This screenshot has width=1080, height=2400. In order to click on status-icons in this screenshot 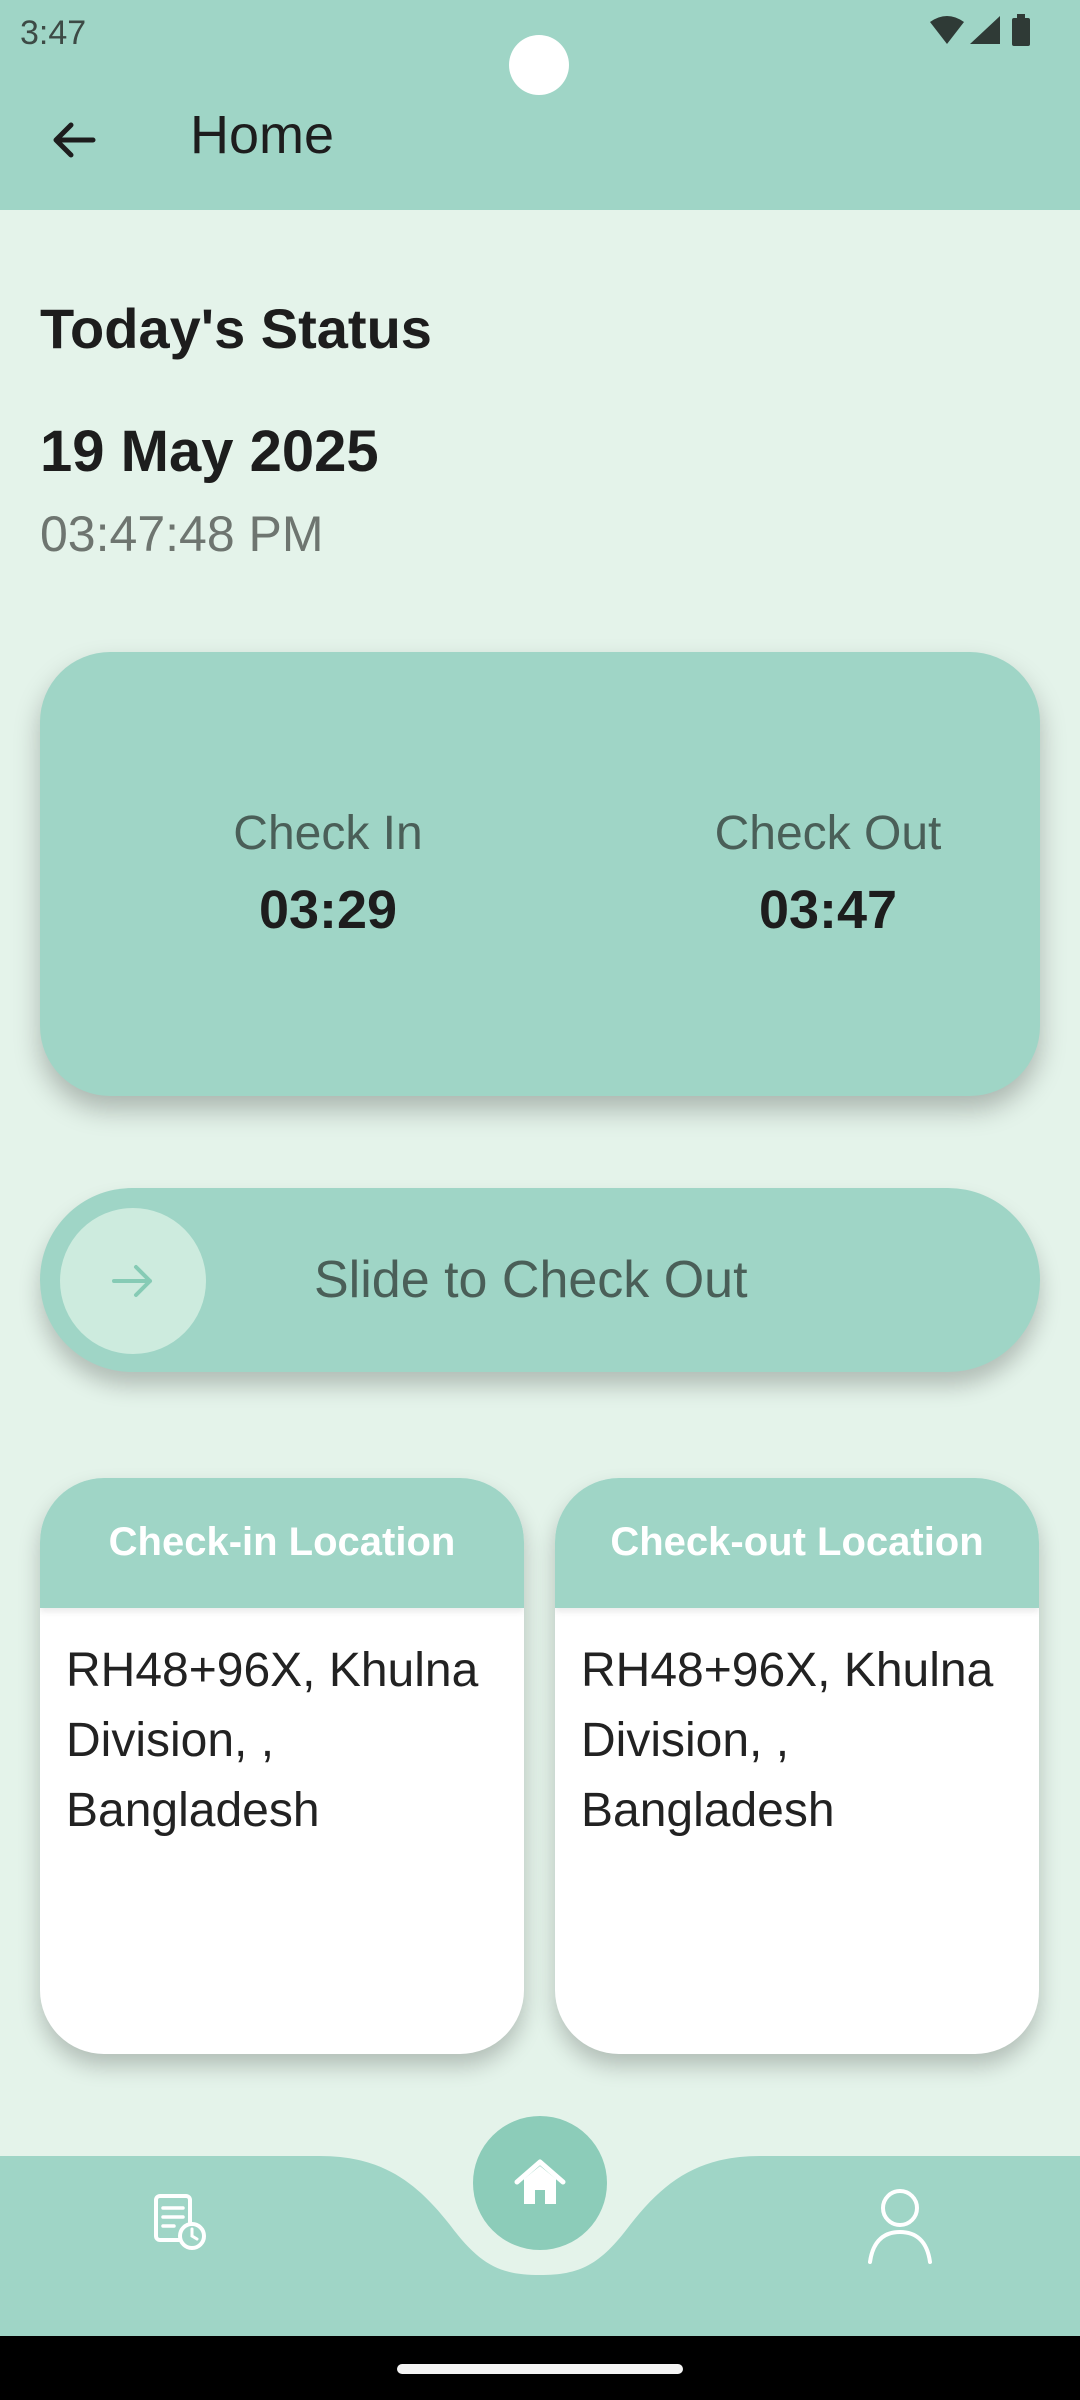, I will do `click(987, 32)`.